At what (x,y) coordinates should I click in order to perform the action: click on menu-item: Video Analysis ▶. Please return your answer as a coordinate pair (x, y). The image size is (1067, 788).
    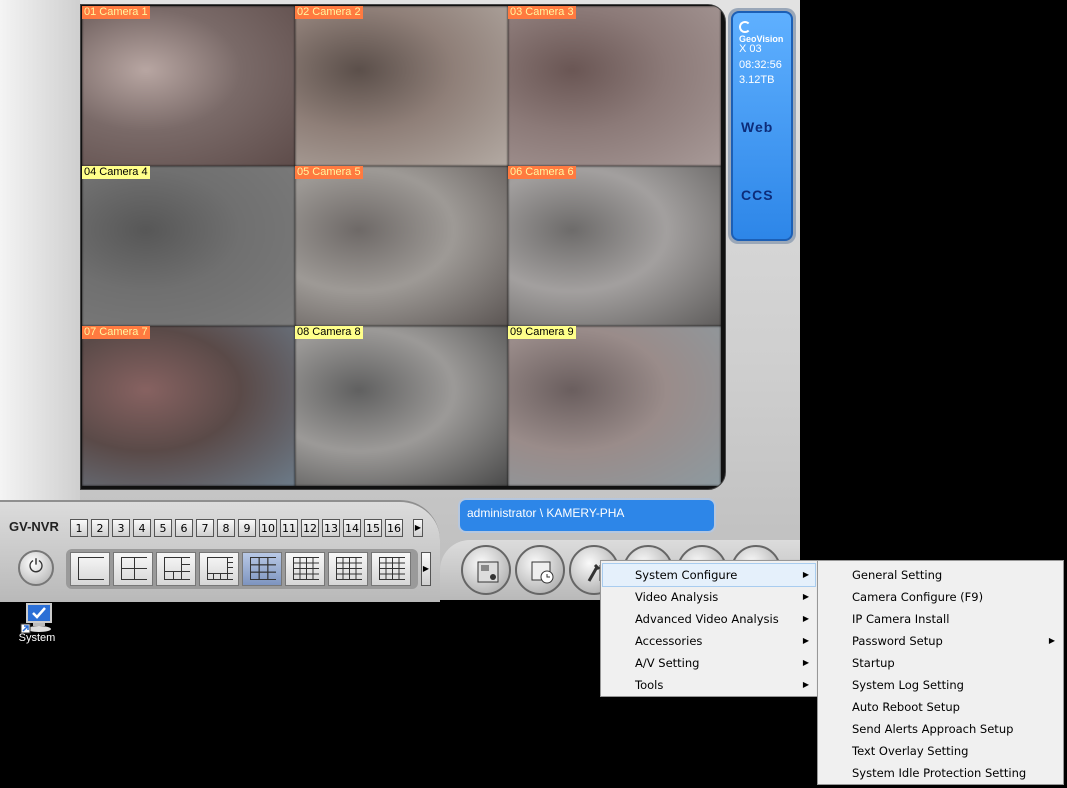
    Looking at the image, I should click on (709, 597).